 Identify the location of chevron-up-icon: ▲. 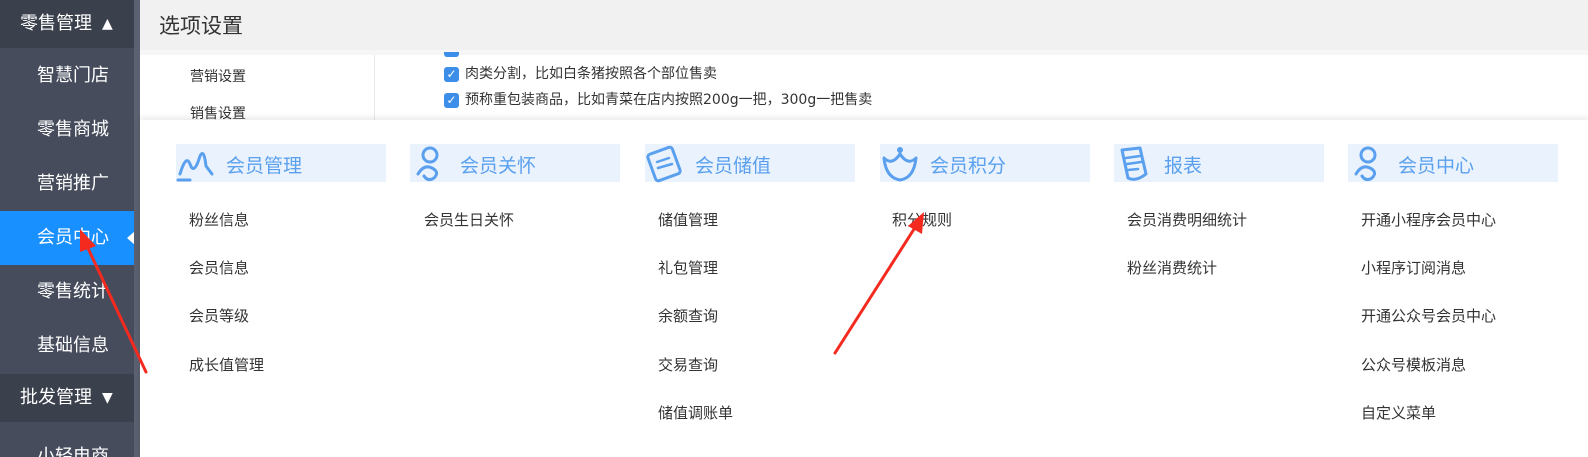
(107, 24).